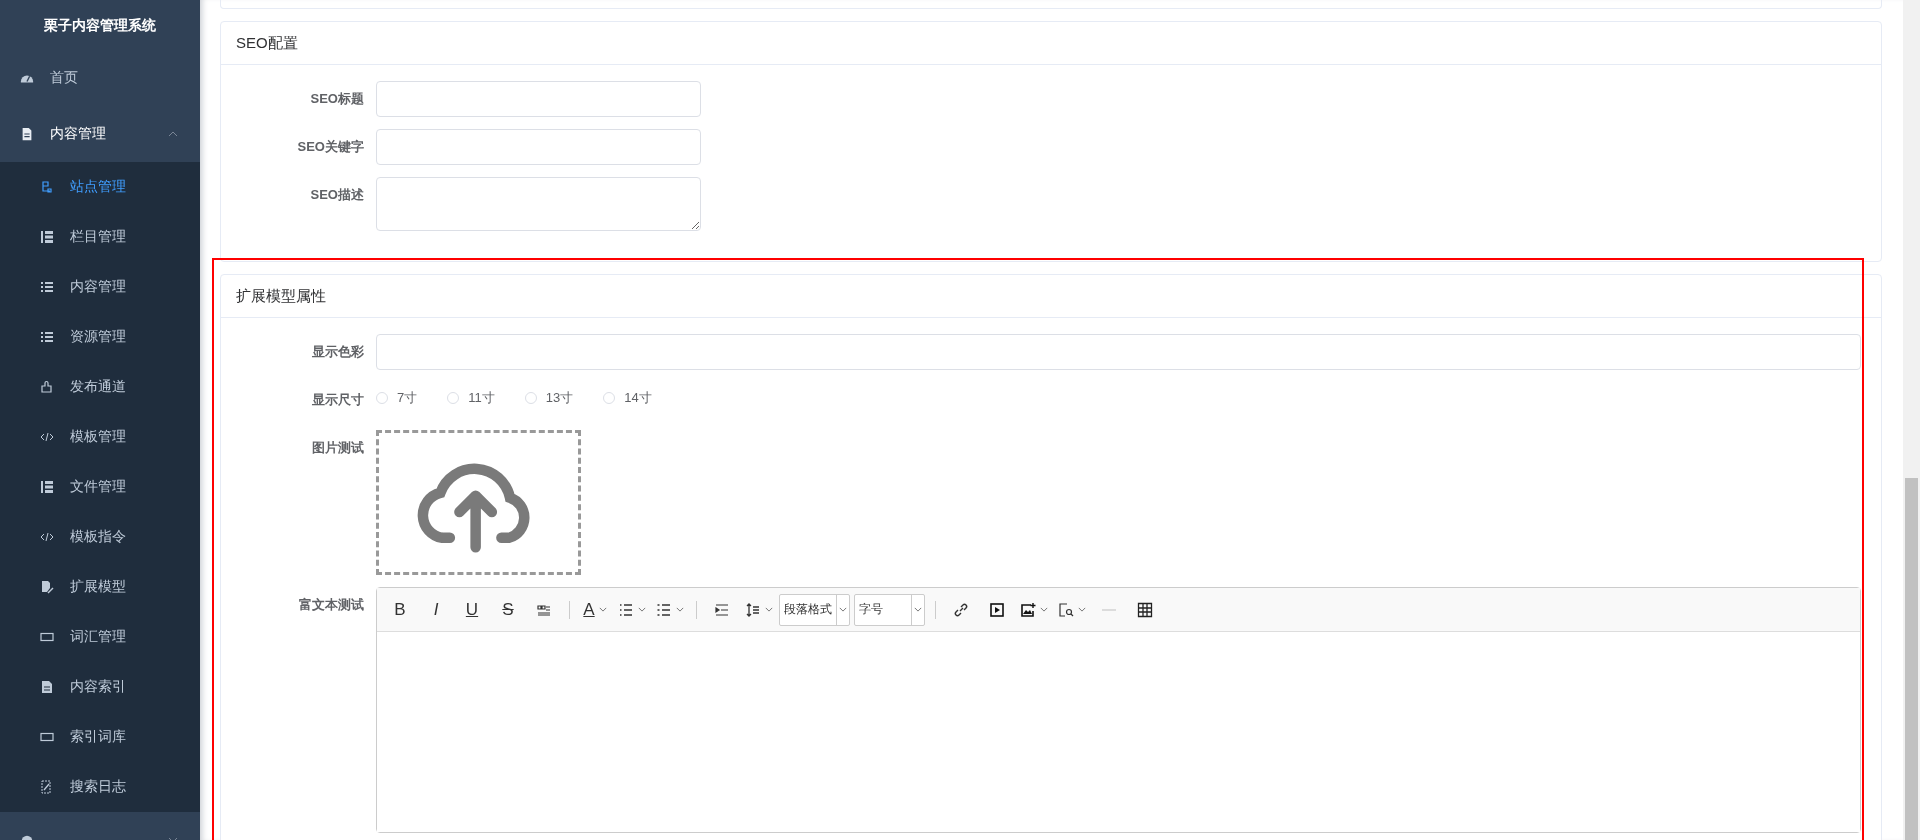 Image resolution: width=1920 pixels, height=840 pixels. What do you see at coordinates (508, 609) in the screenshot?
I see `toolbar-button: S` at bounding box center [508, 609].